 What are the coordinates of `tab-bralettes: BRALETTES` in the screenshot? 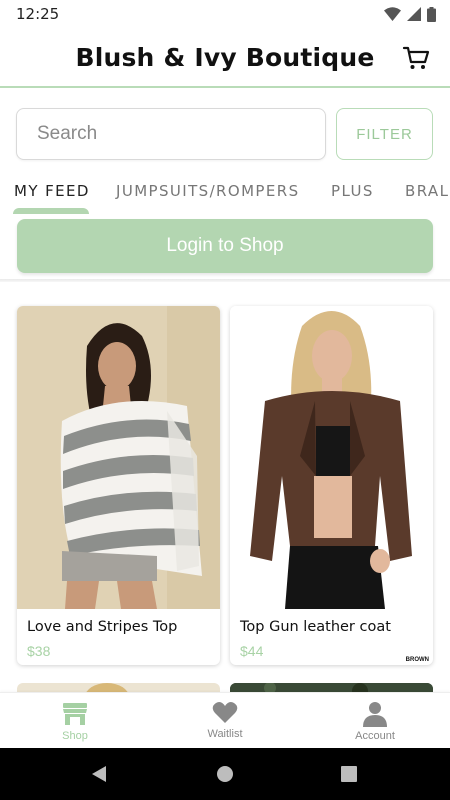 It's located at (427, 191).